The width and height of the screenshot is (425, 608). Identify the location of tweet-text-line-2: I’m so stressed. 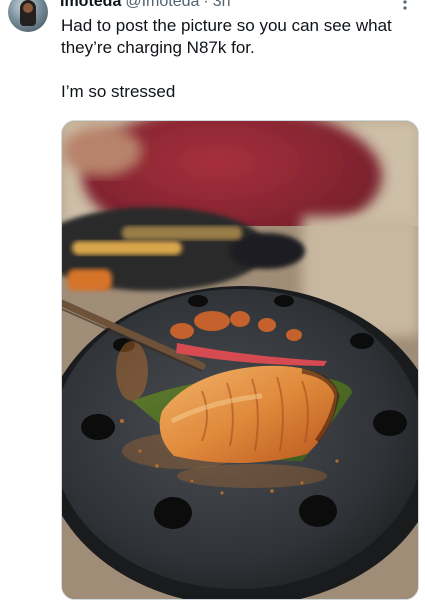
(118, 91).